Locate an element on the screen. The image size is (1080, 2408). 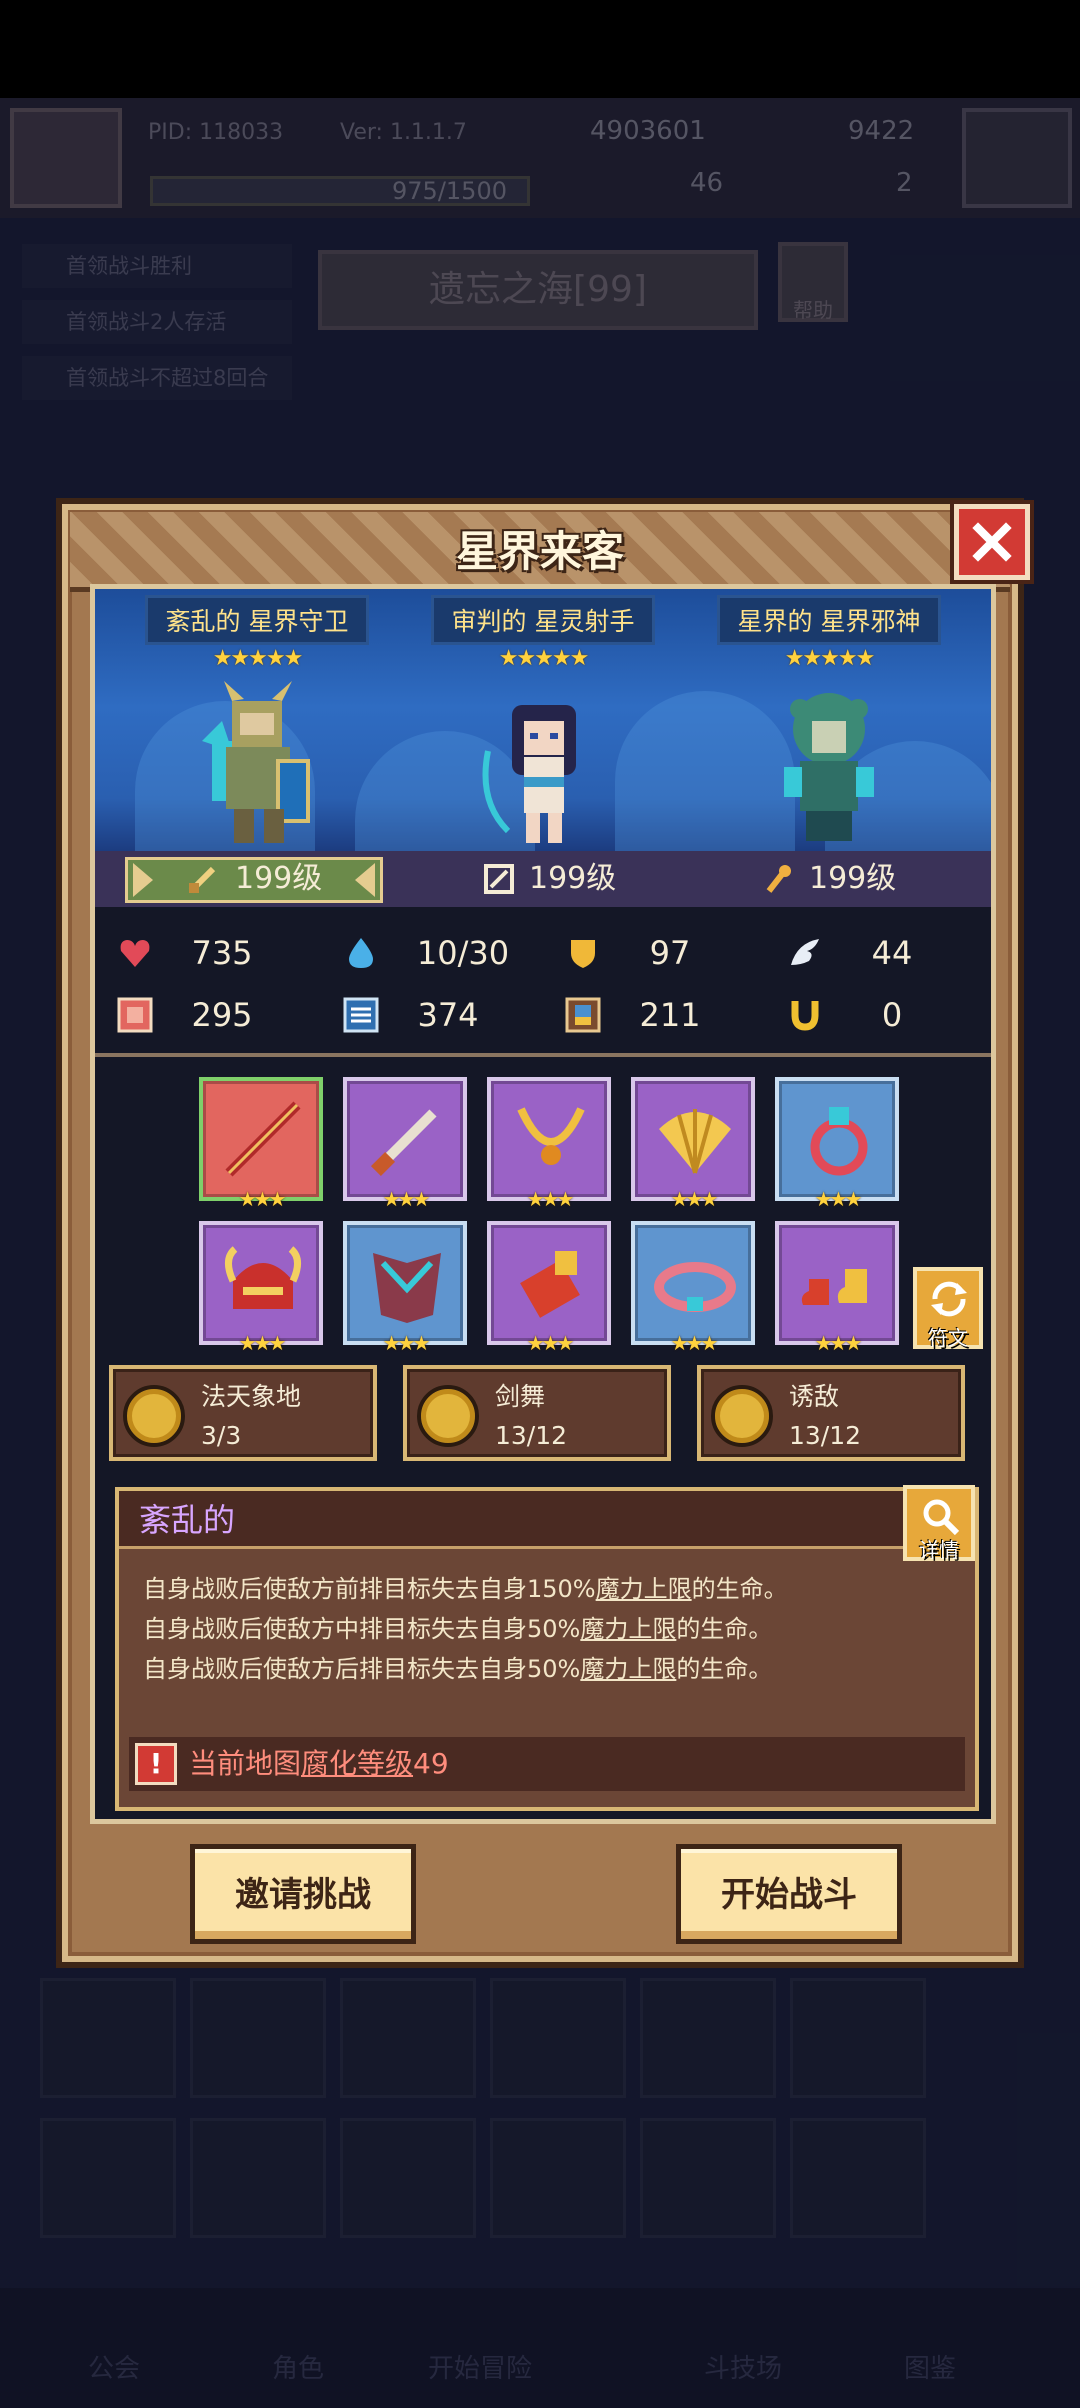
affix-effect-line: 自身战败后使敌方中排目标失去自身50%魔力上限的生命。 is located at coordinates (458, 1629).